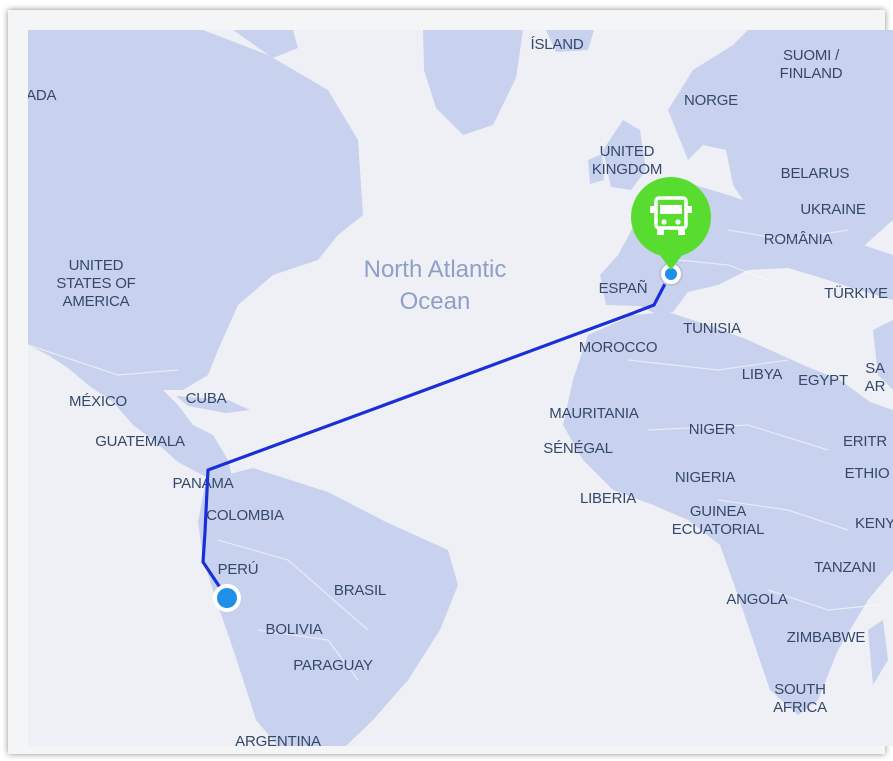 The height and width of the screenshot is (761, 893). Describe the element at coordinates (95, 283) in the screenshot. I see `country-label-usa: STATES OF` at that location.